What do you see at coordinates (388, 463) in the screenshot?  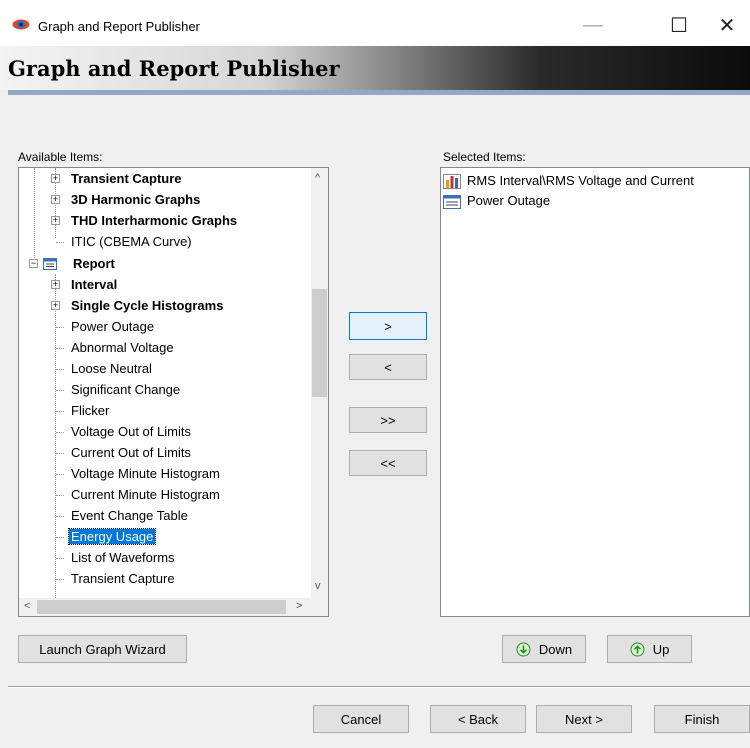 I see `remove-all-button: <<` at bounding box center [388, 463].